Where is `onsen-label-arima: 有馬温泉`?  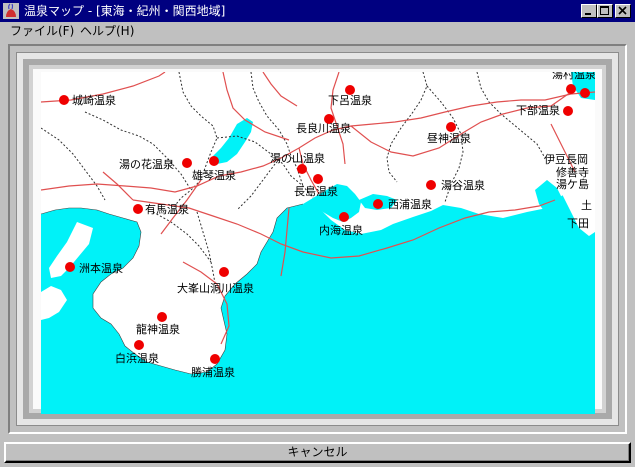 onsen-label-arima: 有馬温泉 is located at coordinates (167, 209).